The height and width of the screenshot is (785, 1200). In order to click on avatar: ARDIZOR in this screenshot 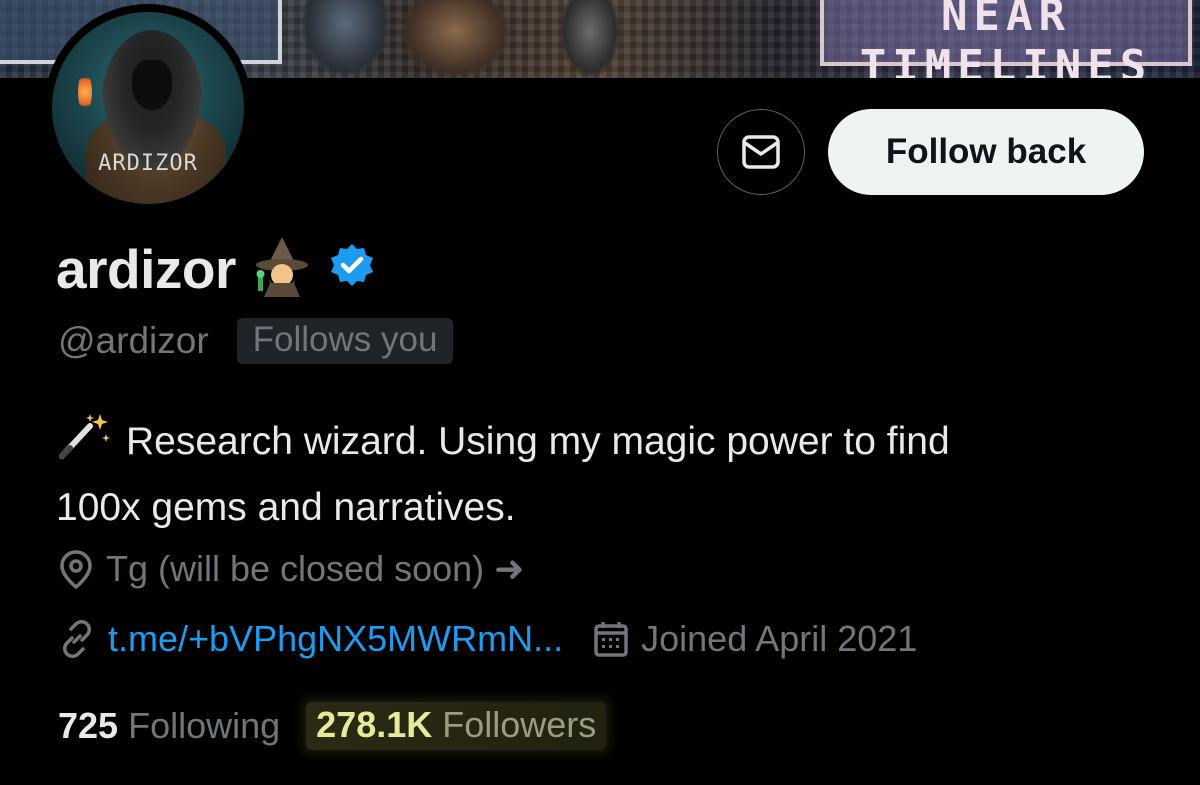, I will do `click(148, 108)`.